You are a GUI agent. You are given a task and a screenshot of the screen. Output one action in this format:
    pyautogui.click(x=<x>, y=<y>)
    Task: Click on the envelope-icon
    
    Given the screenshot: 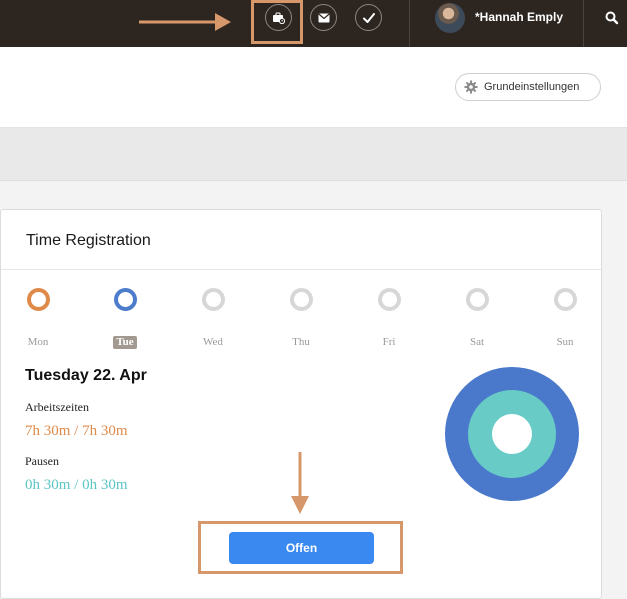 What is the action you would take?
    pyautogui.click(x=323, y=17)
    